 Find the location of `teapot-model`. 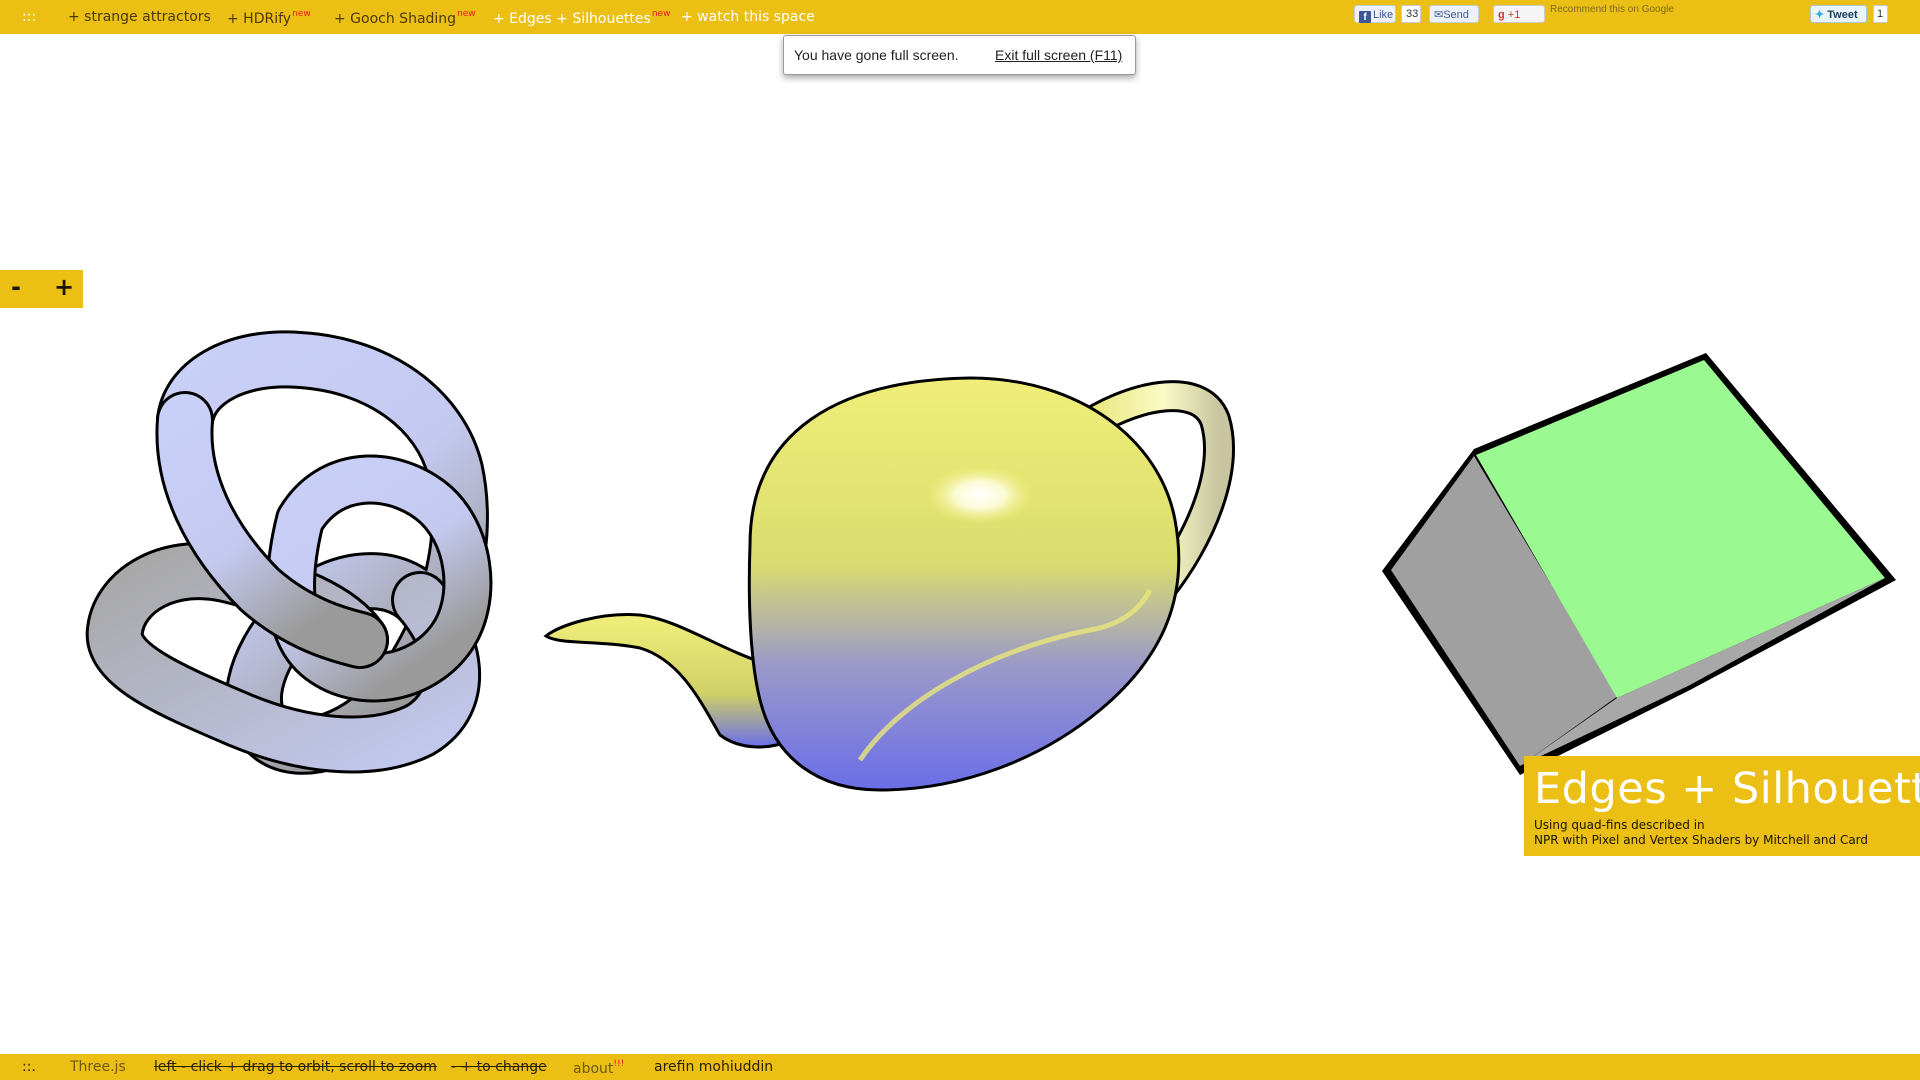

teapot-model is located at coordinates (889, 584).